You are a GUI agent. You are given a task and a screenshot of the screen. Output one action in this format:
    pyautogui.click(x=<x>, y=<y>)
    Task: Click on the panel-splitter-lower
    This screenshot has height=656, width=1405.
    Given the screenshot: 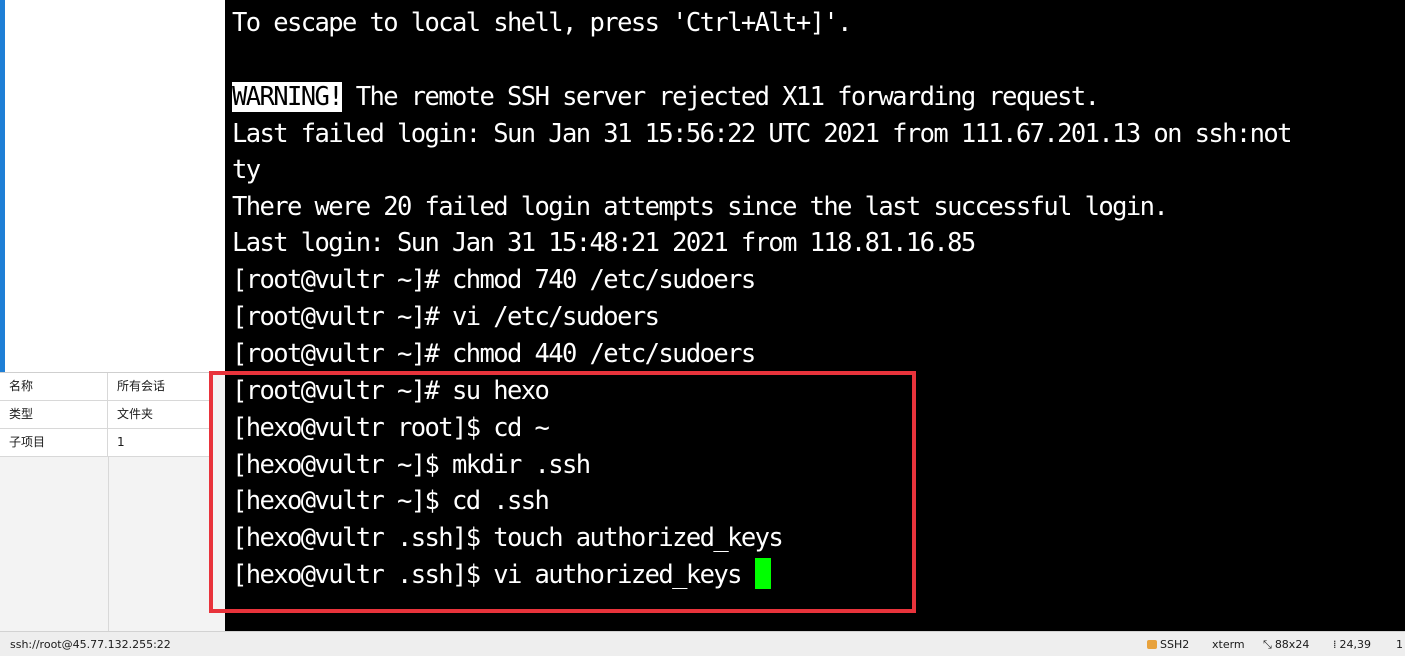 What is the action you would take?
    pyautogui.click(x=217, y=501)
    